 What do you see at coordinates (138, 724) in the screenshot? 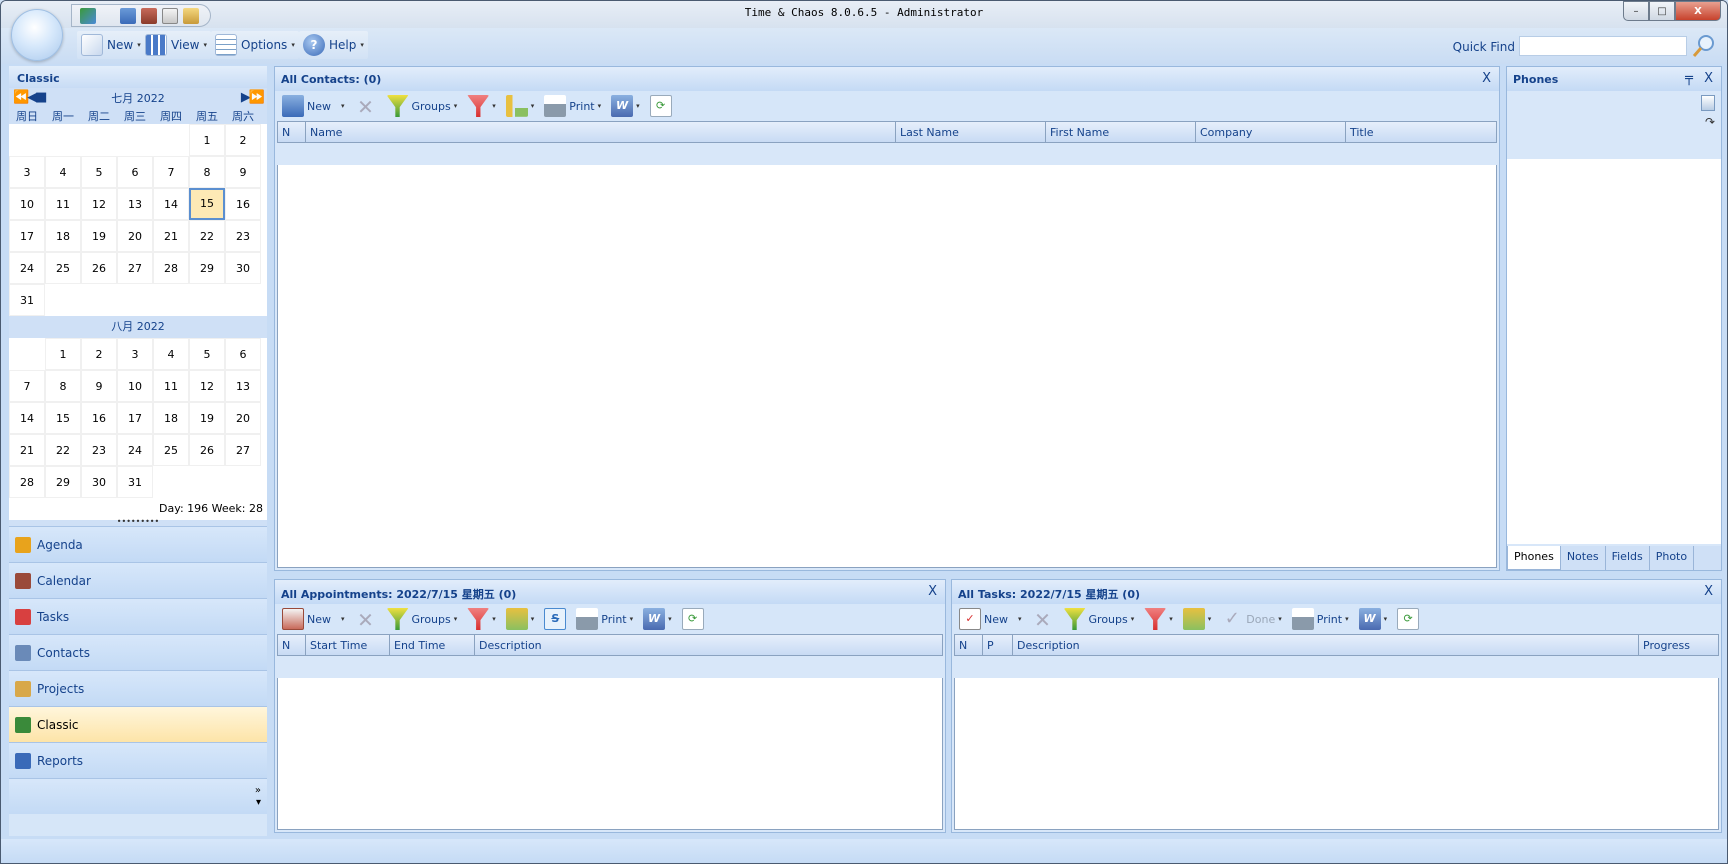
I see `nav-item-classic: Classic` at bounding box center [138, 724].